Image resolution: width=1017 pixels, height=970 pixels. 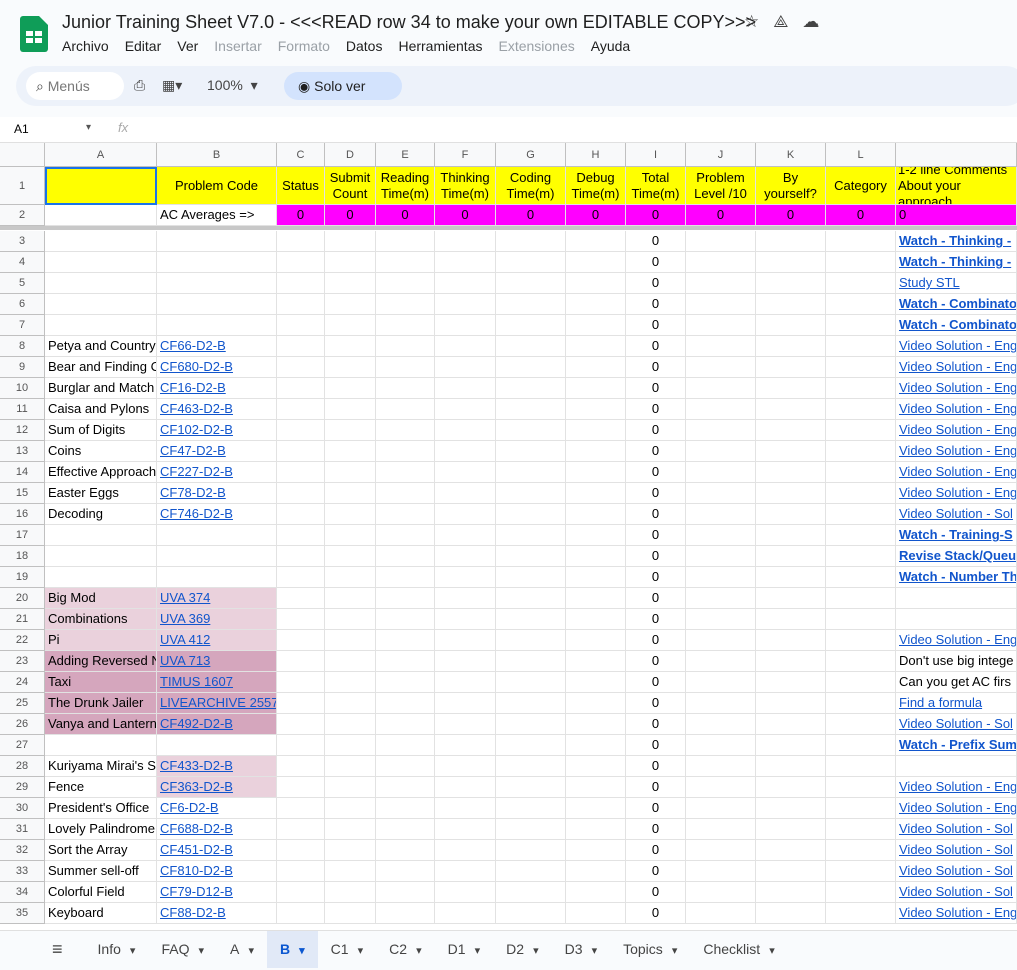 What do you see at coordinates (22, 766) in the screenshot?
I see `row-number: 28` at bounding box center [22, 766].